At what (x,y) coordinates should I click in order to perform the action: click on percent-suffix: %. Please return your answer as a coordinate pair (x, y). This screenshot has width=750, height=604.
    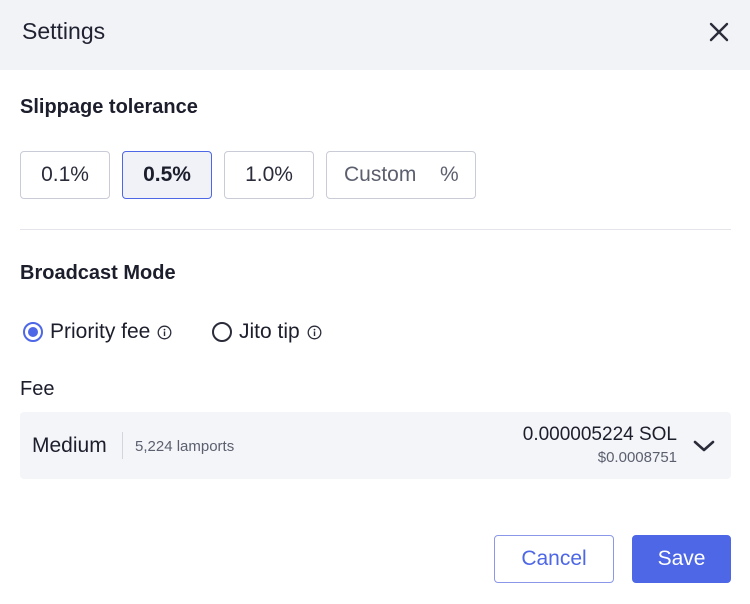
    Looking at the image, I should click on (449, 174).